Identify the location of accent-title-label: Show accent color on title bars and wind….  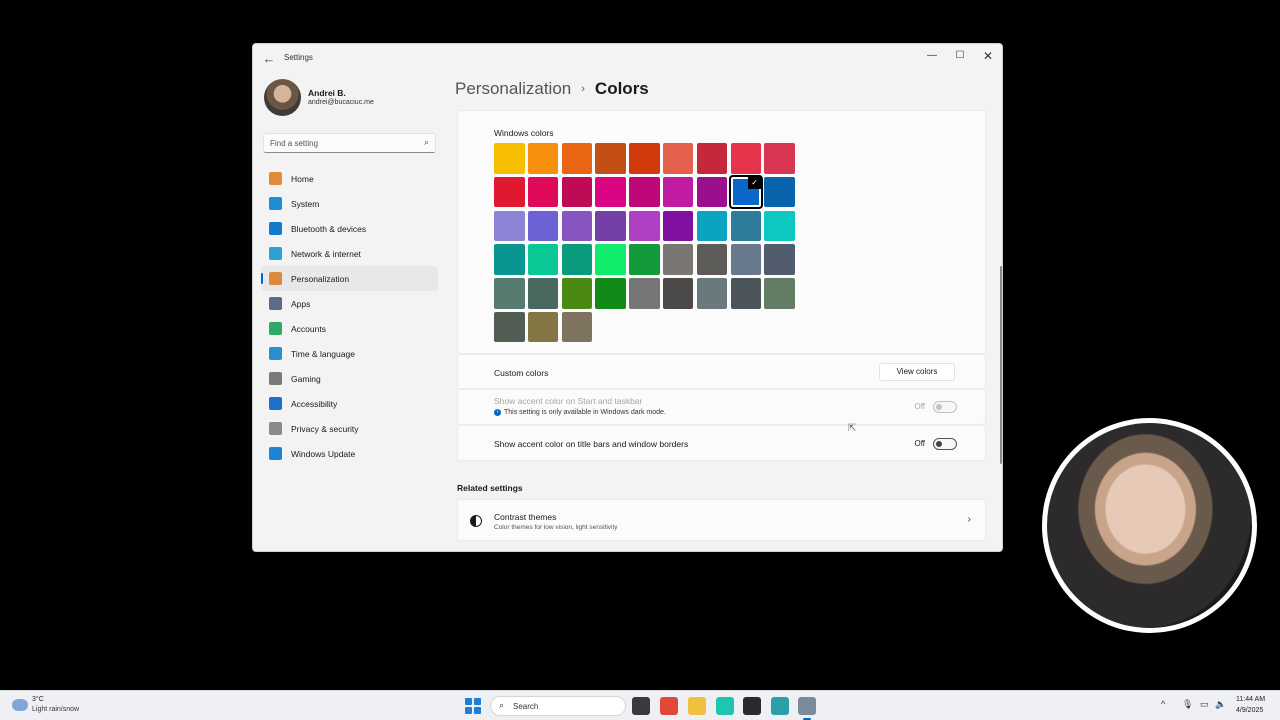
(591, 444).